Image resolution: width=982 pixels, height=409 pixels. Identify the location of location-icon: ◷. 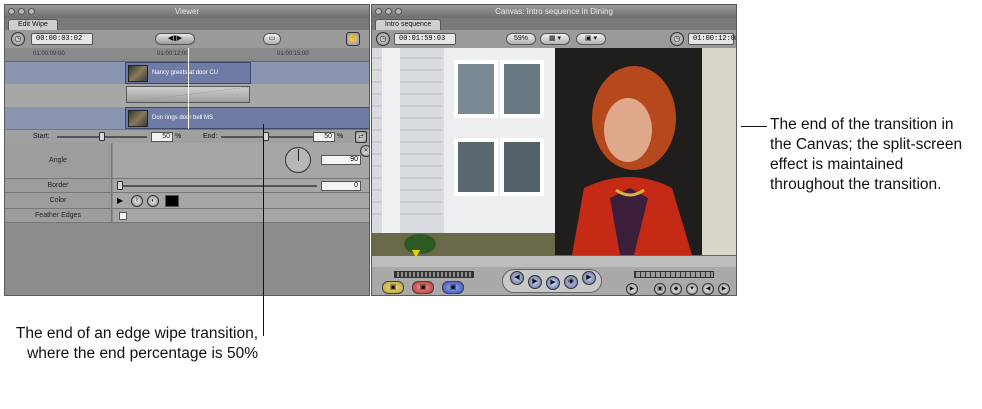
(677, 39).